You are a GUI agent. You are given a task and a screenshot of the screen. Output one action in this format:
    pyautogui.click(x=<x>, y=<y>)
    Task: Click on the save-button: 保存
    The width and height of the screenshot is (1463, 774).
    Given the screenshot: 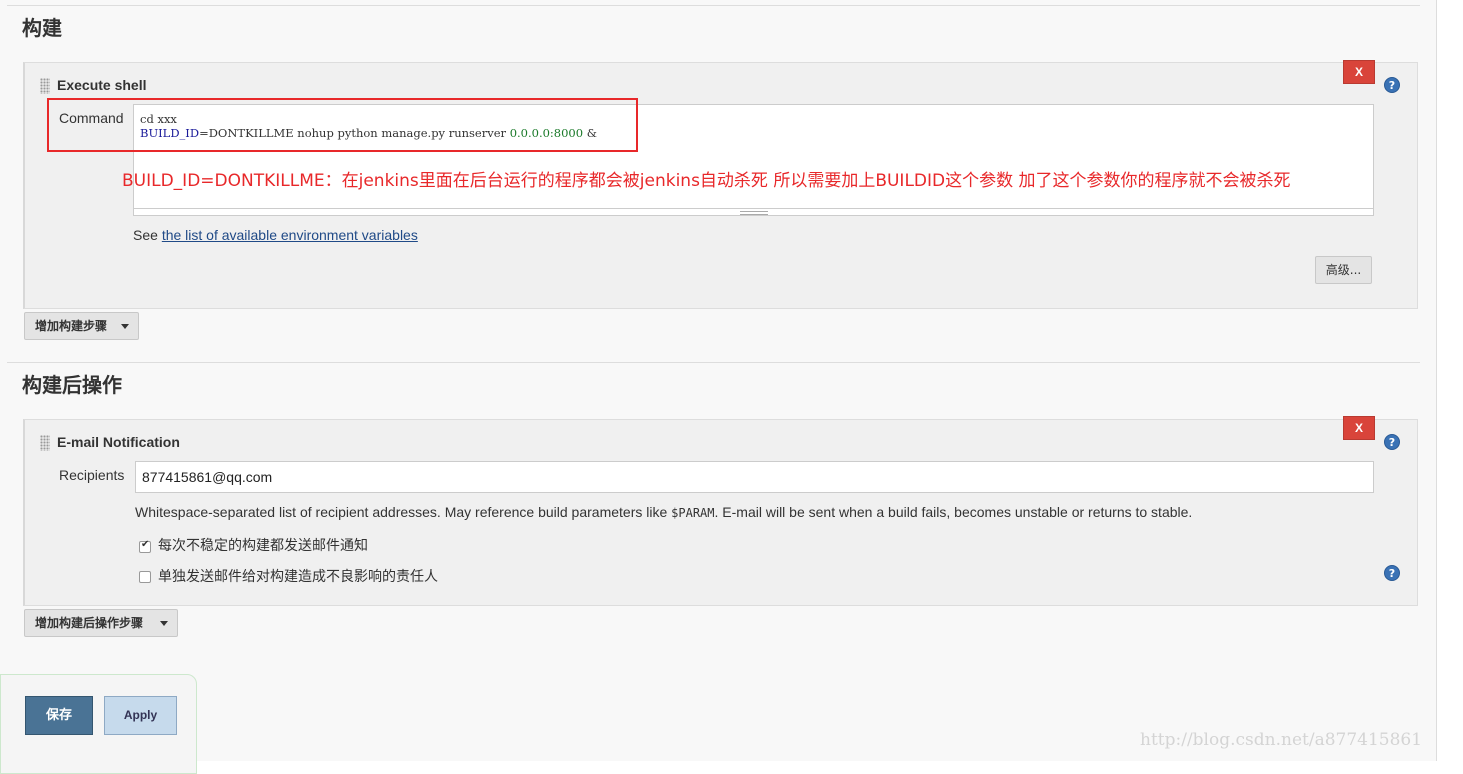 What is the action you would take?
    pyautogui.click(x=59, y=715)
    